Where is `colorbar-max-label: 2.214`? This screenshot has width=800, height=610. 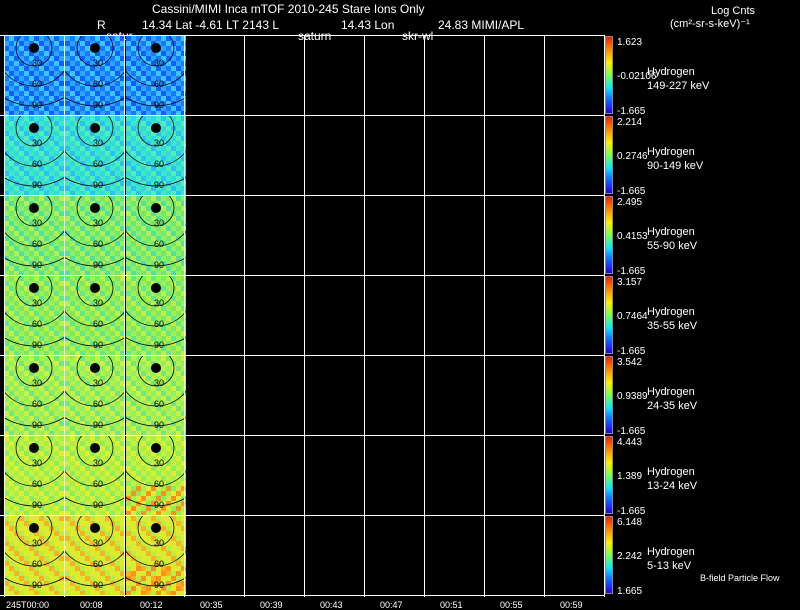
colorbar-max-label: 2.214 is located at coordinates (630, 122).